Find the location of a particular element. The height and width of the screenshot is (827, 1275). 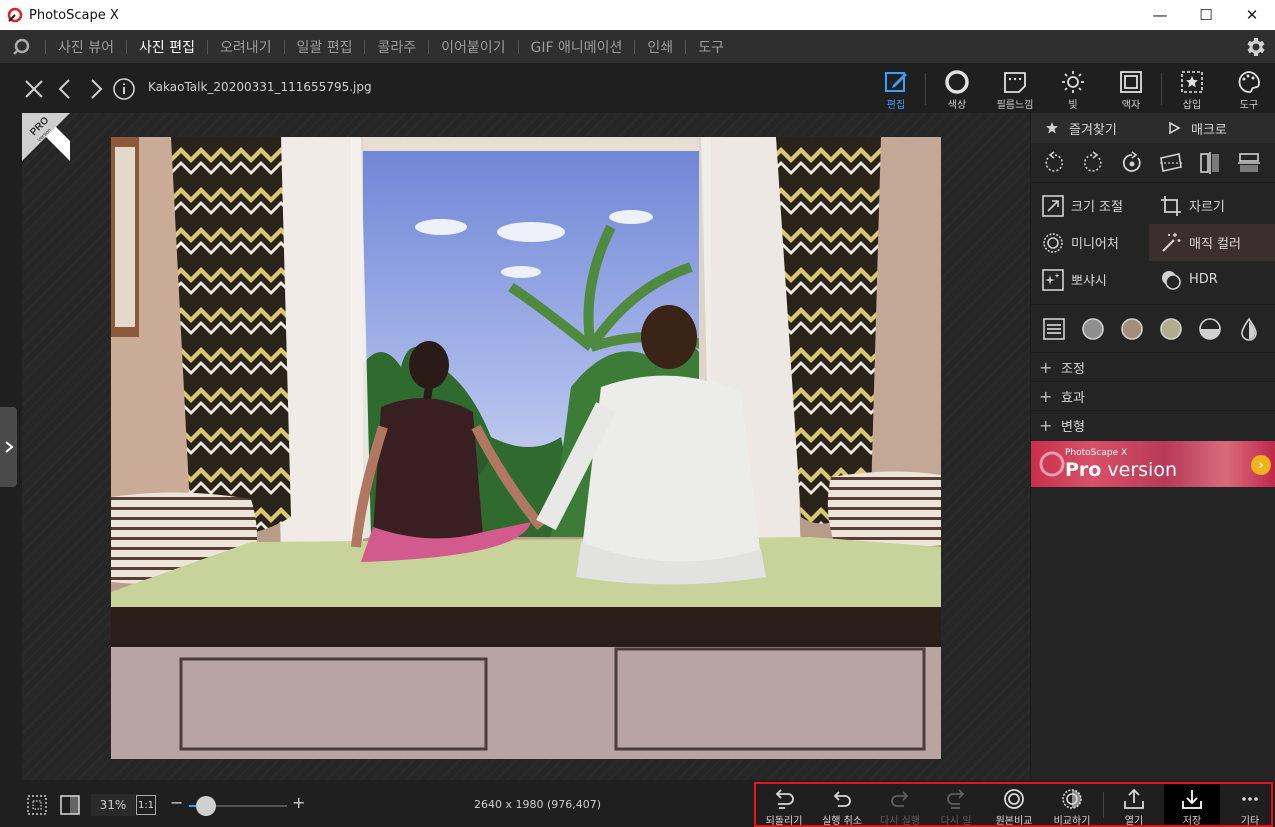

menu-editor: 사진 편집 is located at coordinates (167, 47).